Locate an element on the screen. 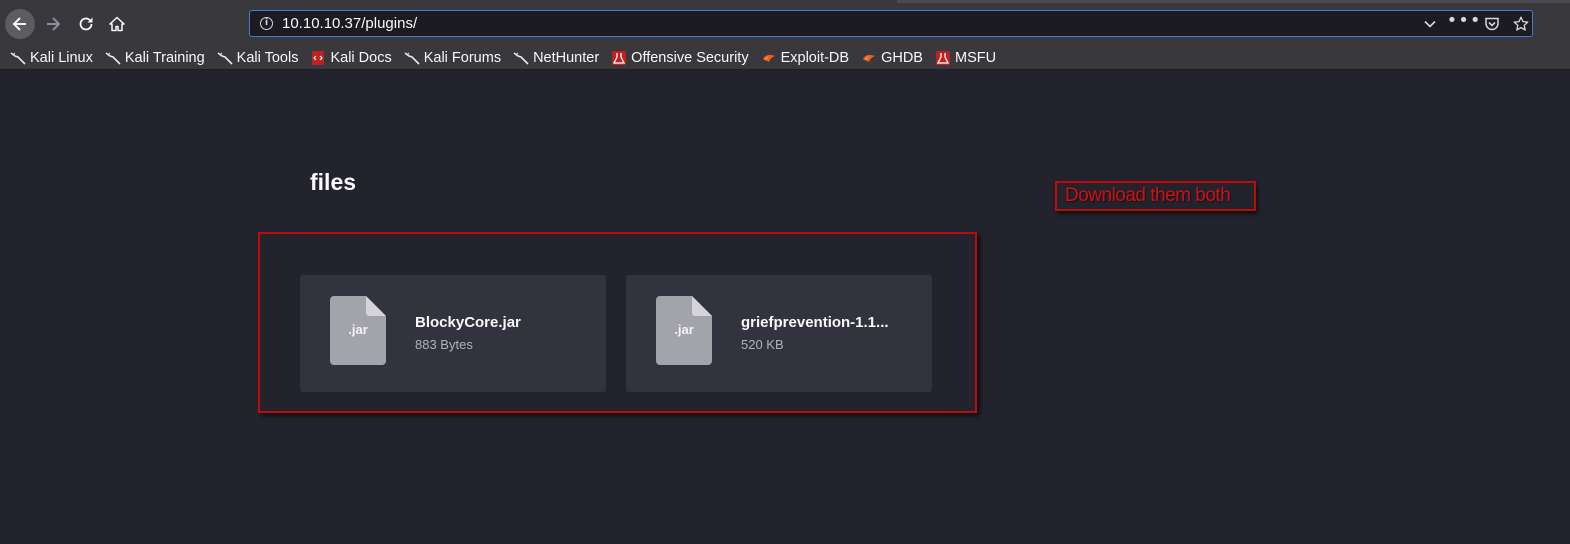 The image size is (1570, 544). more-horizontal-icon: ••• is located at coordinates (1464, 20).